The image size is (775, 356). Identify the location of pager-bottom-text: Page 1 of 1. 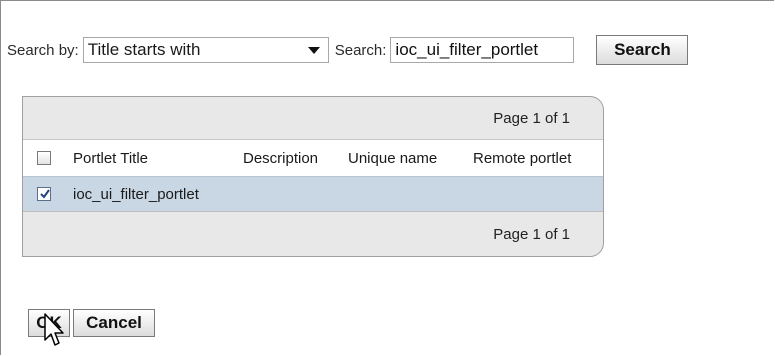
(531, 234).